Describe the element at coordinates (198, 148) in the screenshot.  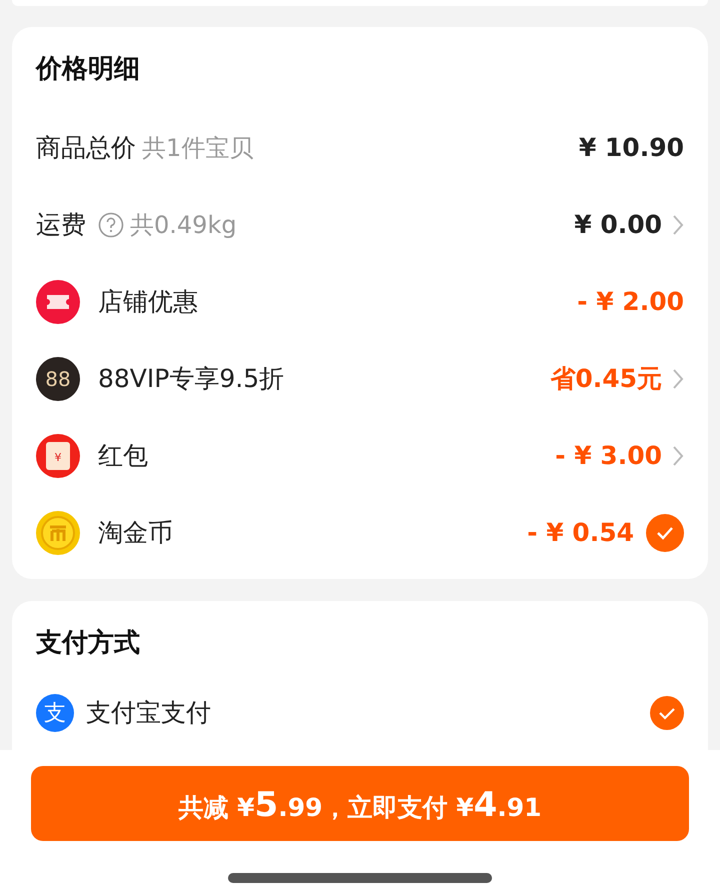
I see `row-note: 共1件宝贝` at that location.